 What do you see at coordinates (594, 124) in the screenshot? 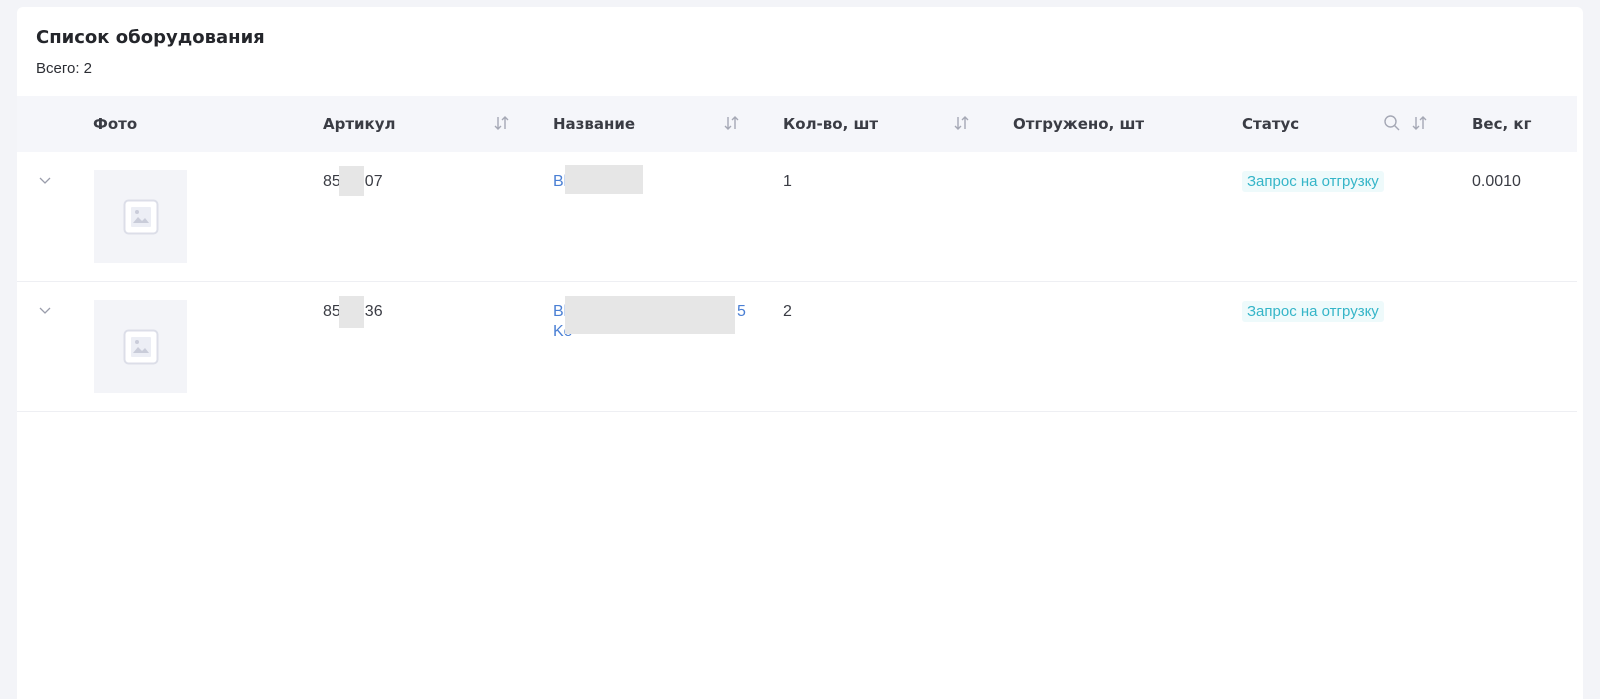
I see `column-header-name: Название` at bounding box center [594, 124].